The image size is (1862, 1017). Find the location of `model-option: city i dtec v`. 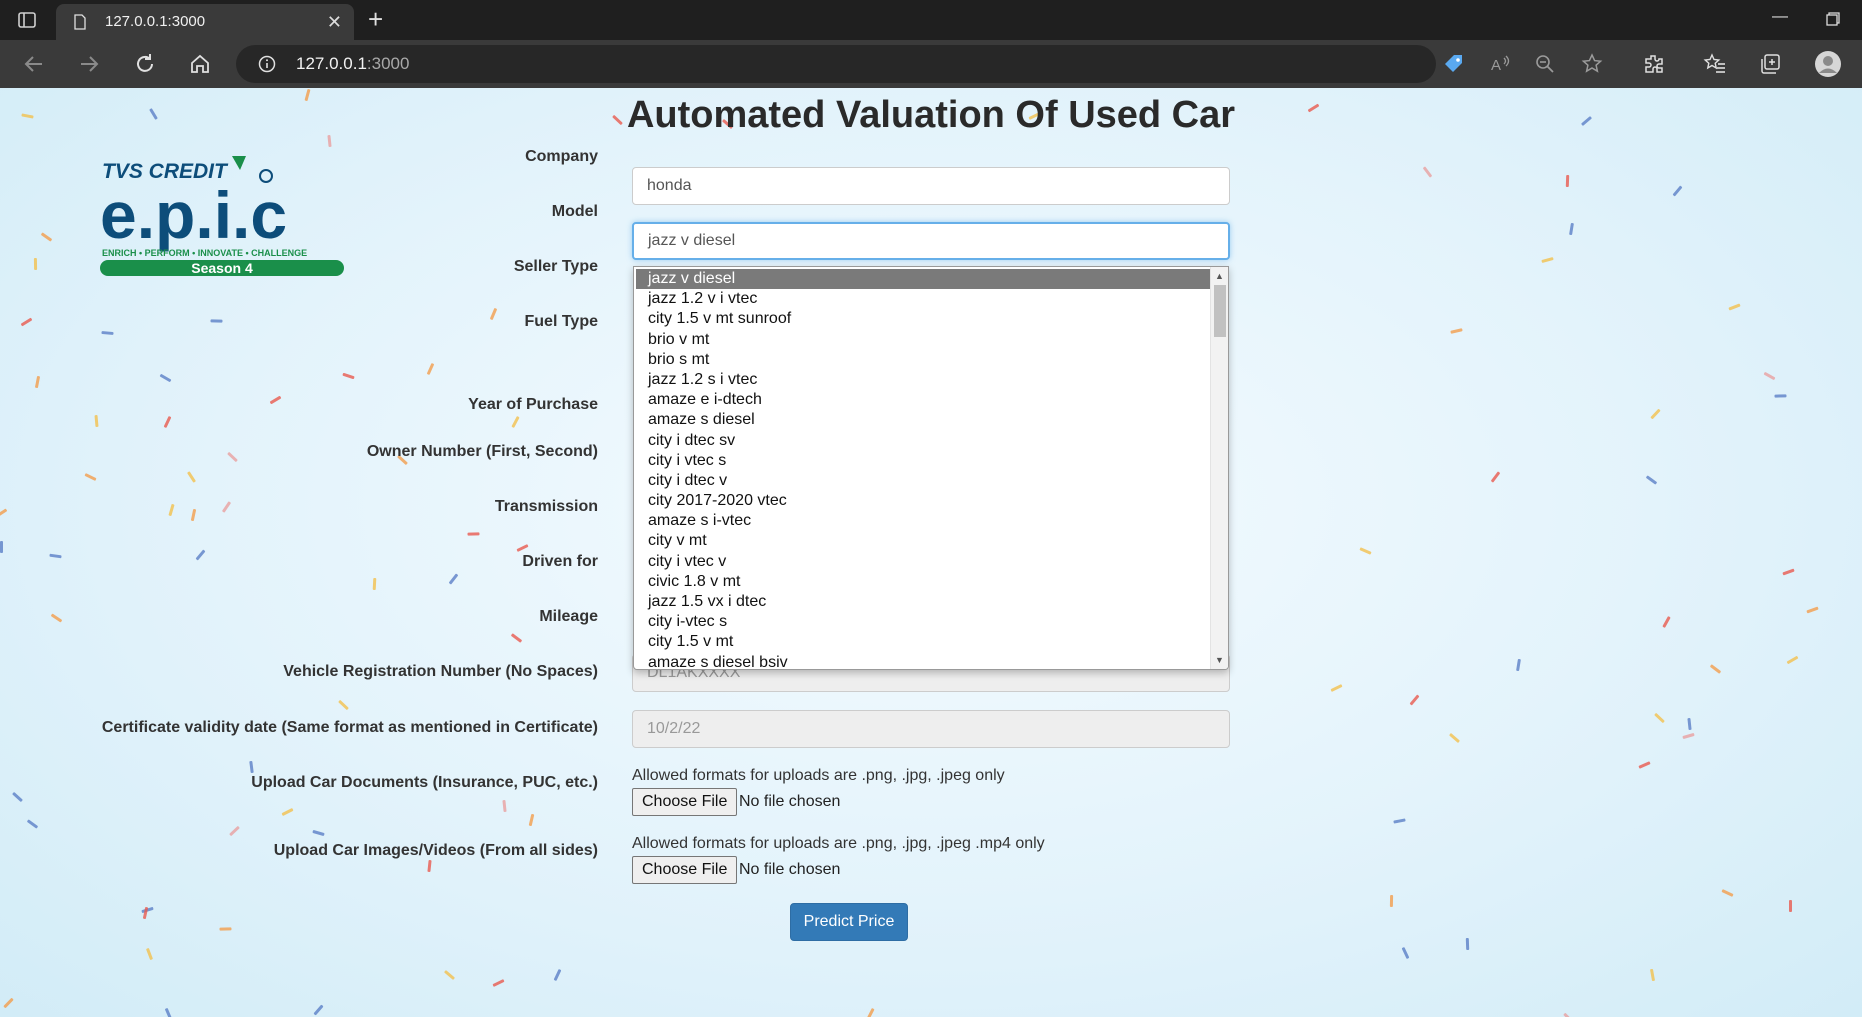

model-option: city i dtec v is located at coordinates (923, 481).